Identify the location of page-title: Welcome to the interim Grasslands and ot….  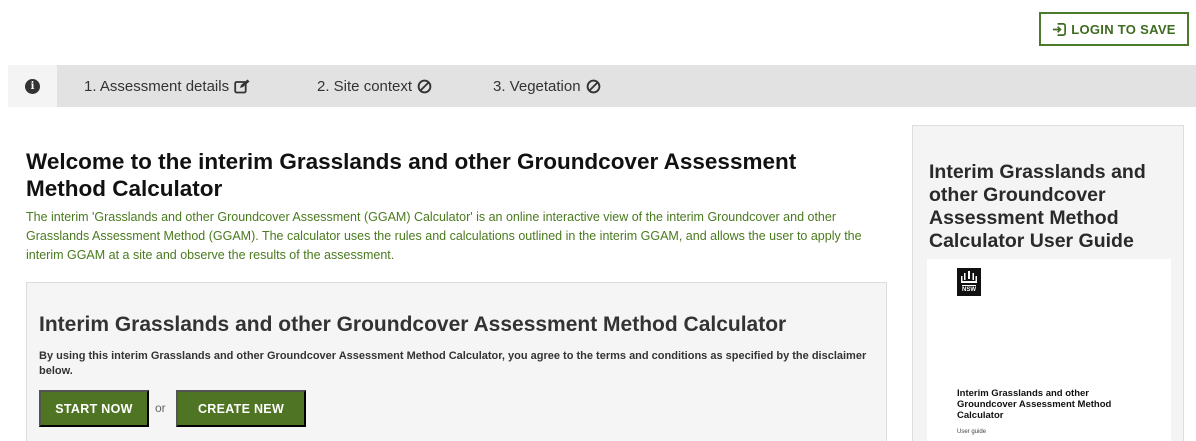
(411, 175).